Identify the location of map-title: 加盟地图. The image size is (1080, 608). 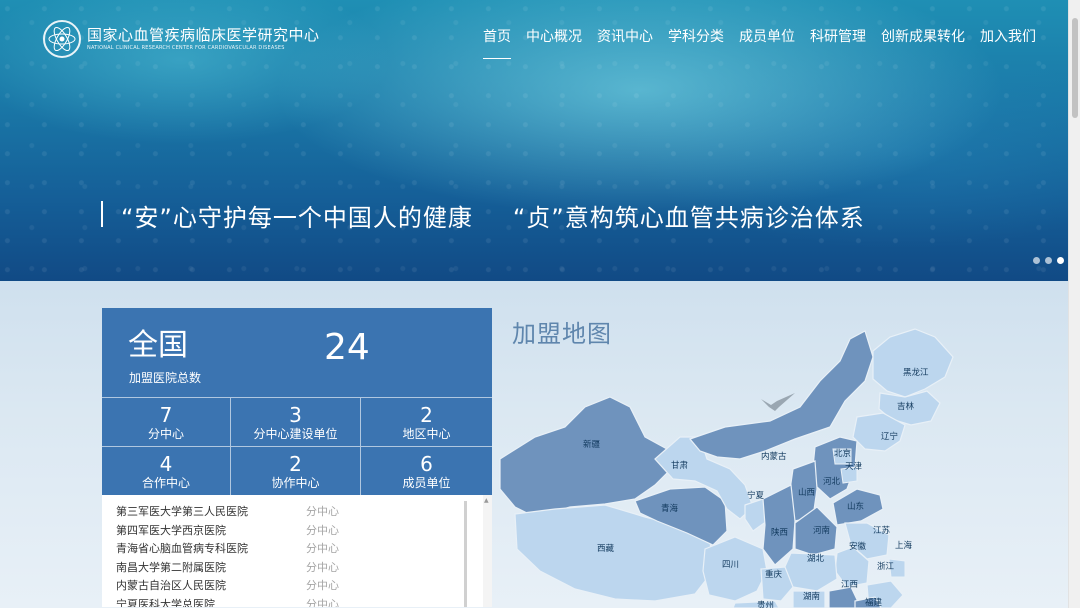
(562, 334).